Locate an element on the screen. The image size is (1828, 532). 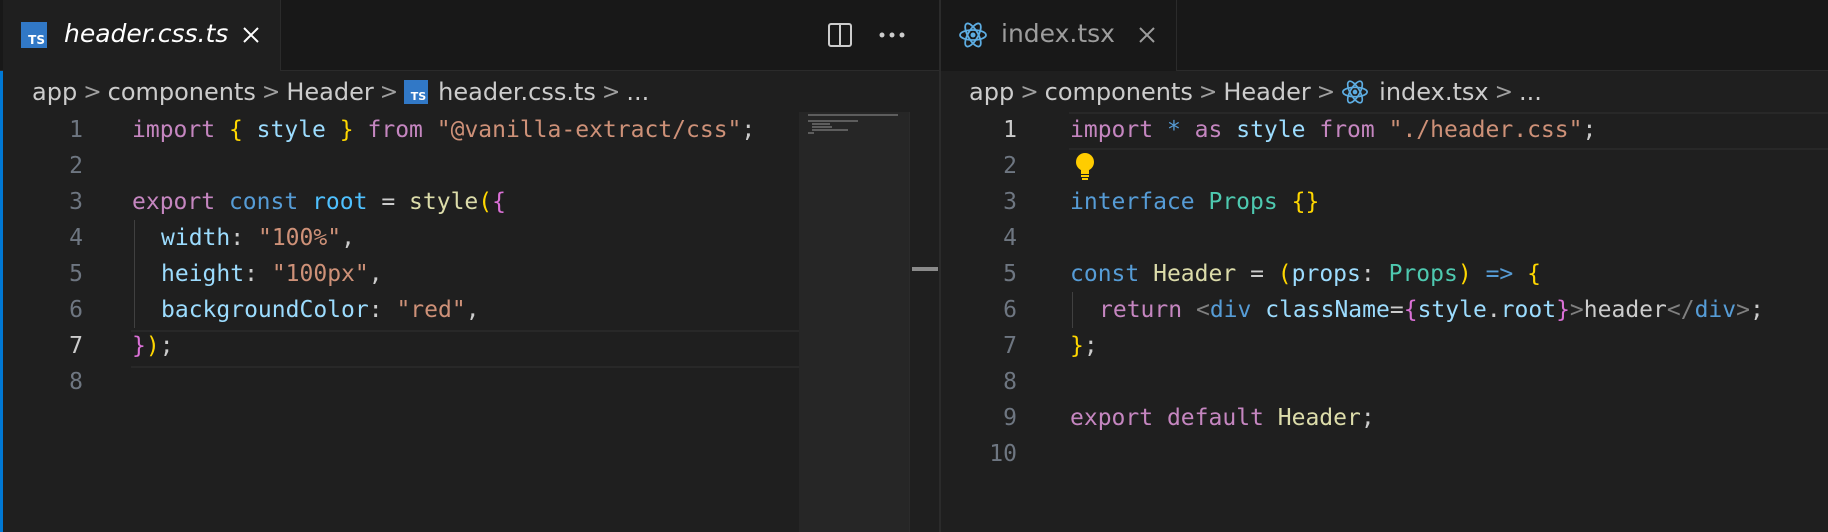
line-number: 9 is located at coordinates (1010, 418).